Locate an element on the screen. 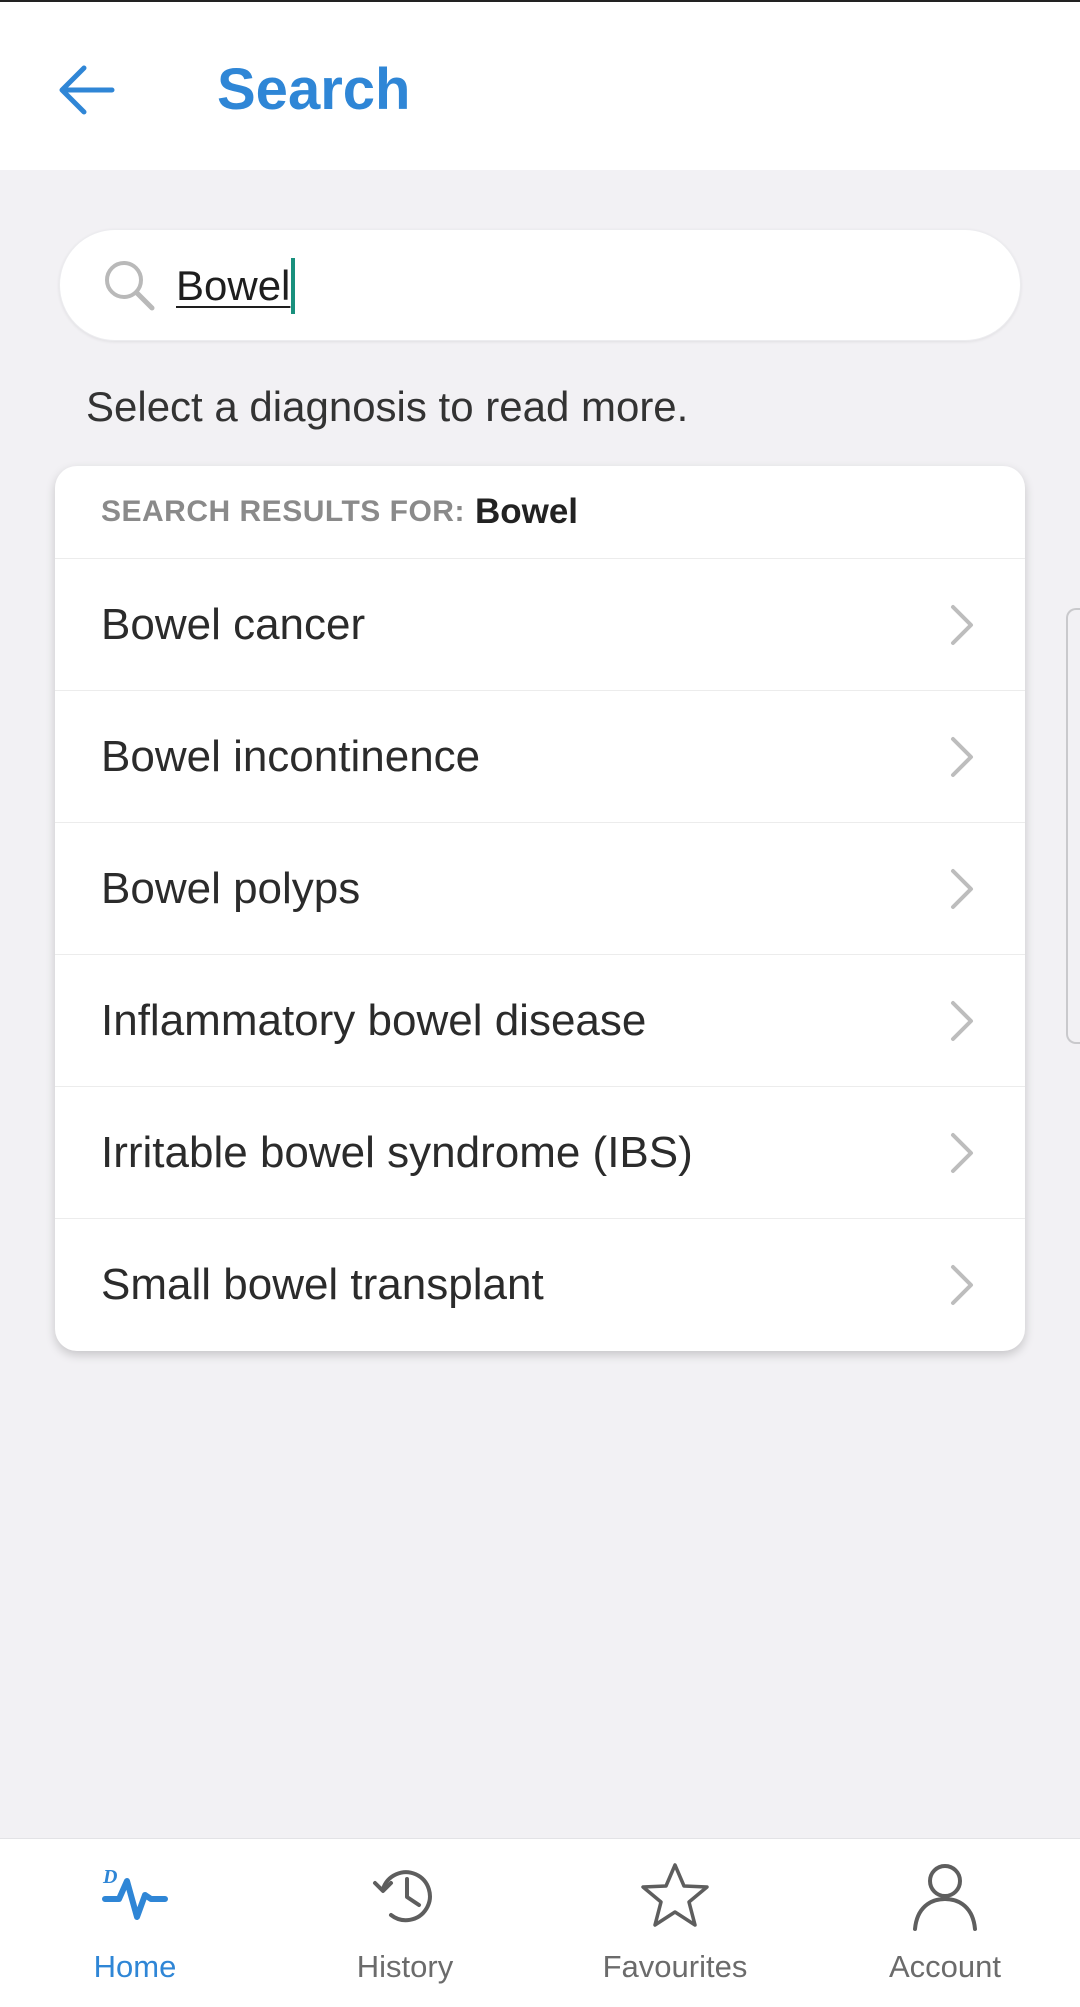  nav-item-favourites: Favourites is located at coordinates (675, 1923).